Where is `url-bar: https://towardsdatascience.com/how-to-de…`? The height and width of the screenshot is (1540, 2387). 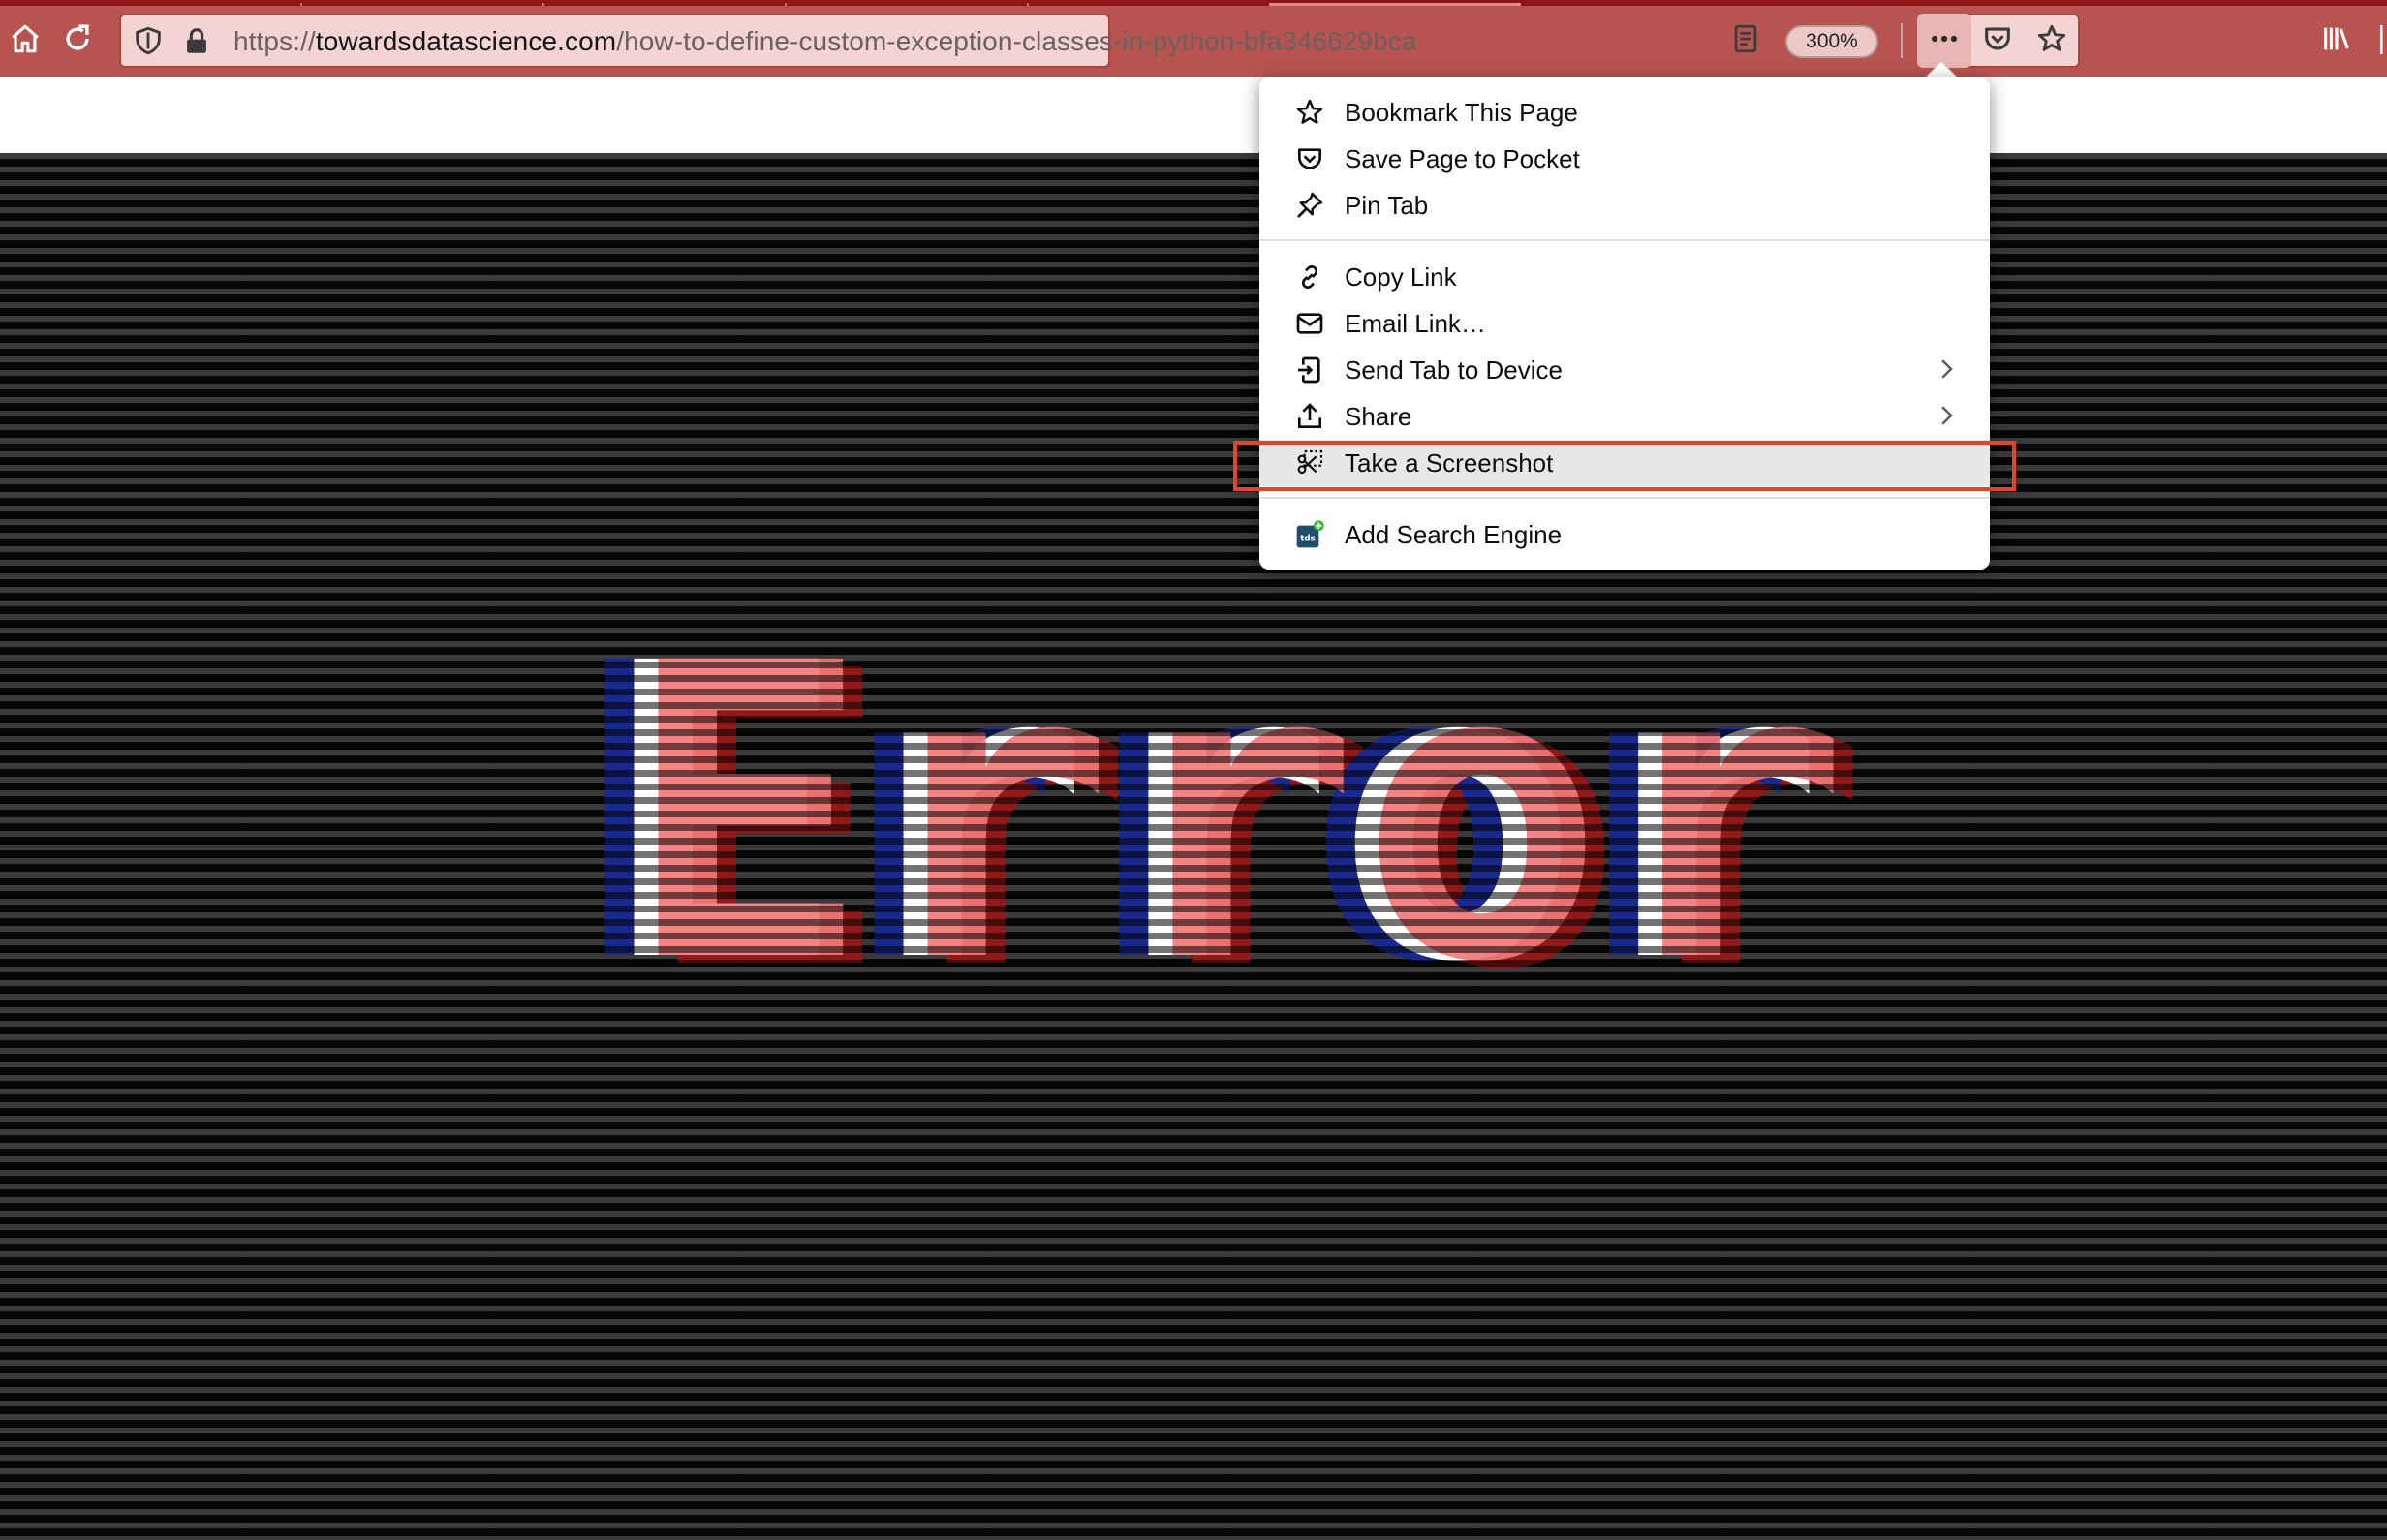
url-bar: https://towardsdatascience.com/how-to-de… is located at coordinates (768, 41).